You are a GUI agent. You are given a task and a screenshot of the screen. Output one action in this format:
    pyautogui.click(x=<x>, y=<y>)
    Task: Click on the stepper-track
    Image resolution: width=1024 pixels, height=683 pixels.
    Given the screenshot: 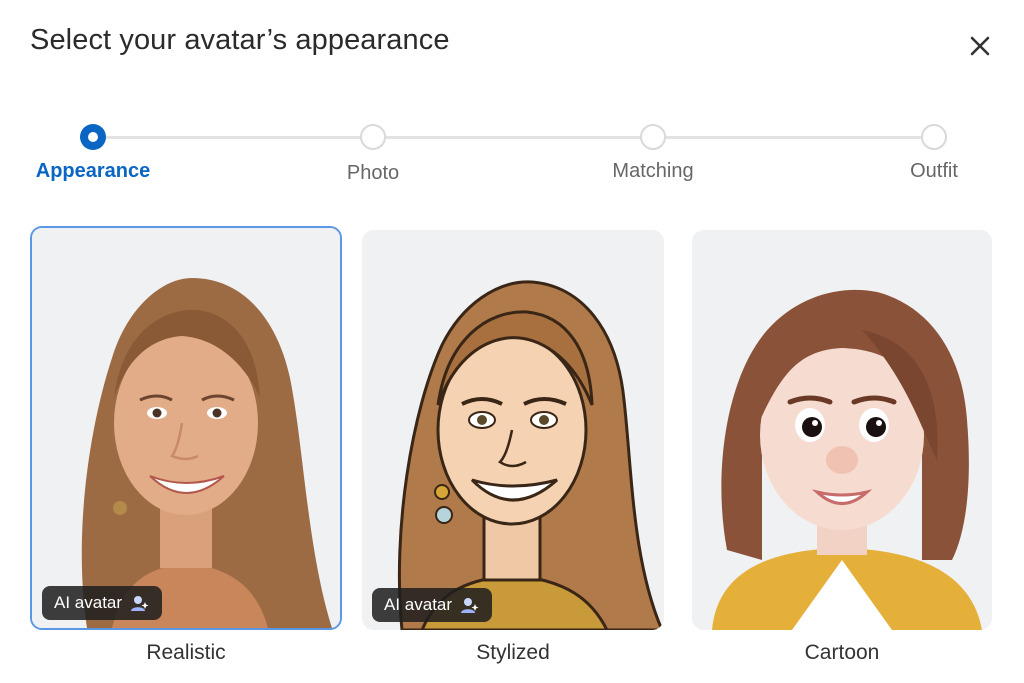 What is the action you would take?
    pyautogui.click(x=513, y=137)
    